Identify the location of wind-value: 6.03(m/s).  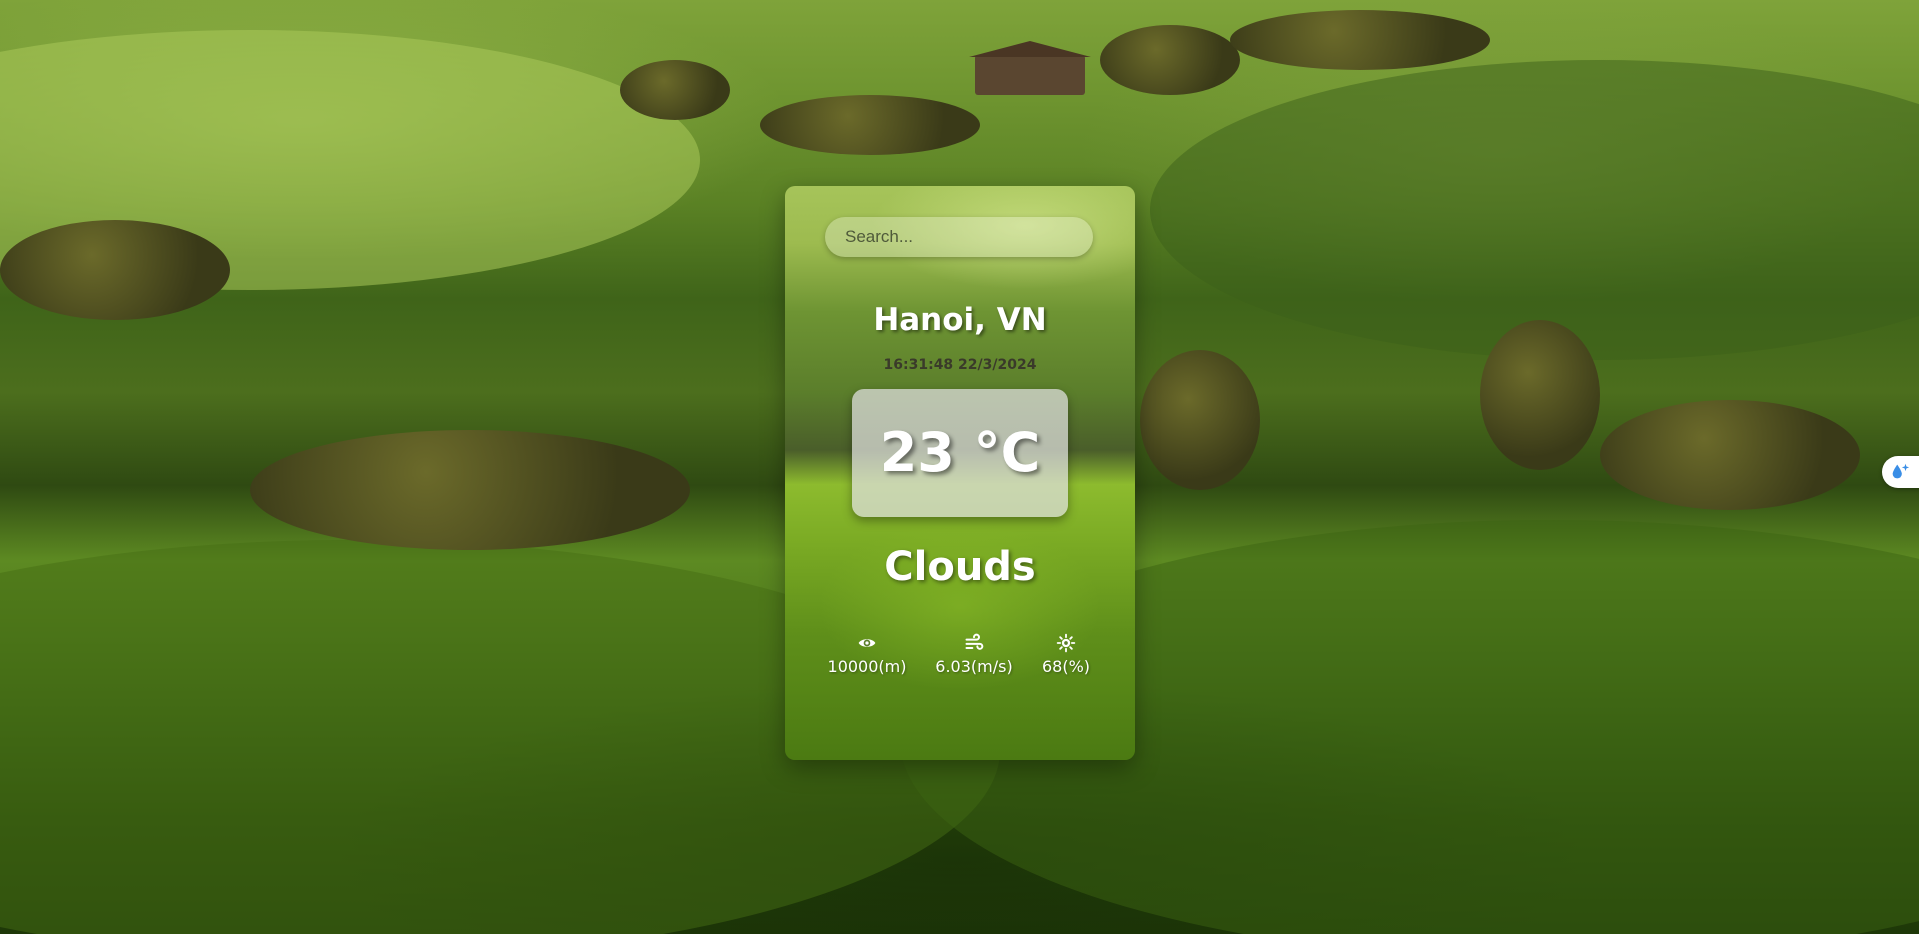
(974, 666).